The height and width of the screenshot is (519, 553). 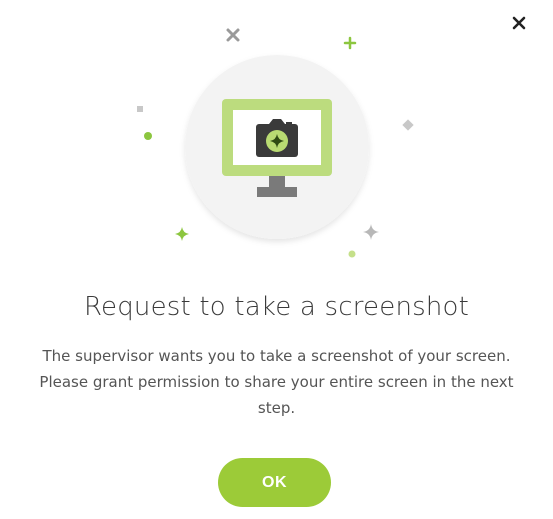 What do you see at coordinates (350, 43) in the screenshot?
I see `decor-green-plus-icon` at bounding box center [350, 43].